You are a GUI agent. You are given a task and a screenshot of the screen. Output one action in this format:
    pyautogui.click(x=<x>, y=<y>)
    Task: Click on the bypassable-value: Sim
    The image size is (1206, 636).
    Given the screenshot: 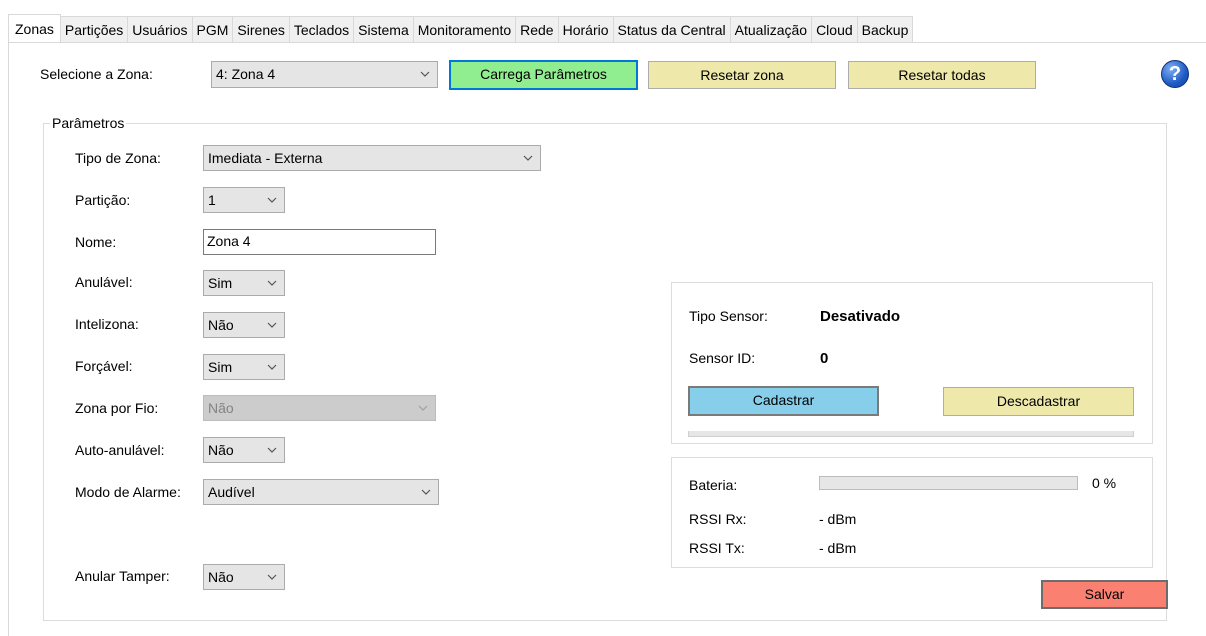 What is the action you would take?
    pyautogui.click(x=220, y=283)
    